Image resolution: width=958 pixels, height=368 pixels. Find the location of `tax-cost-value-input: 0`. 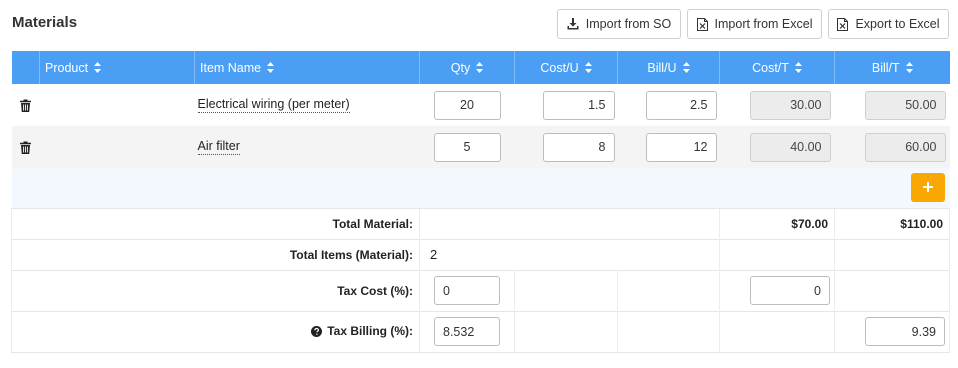

tax-cost-value-input: 0 is located at coordinates (790, 290).